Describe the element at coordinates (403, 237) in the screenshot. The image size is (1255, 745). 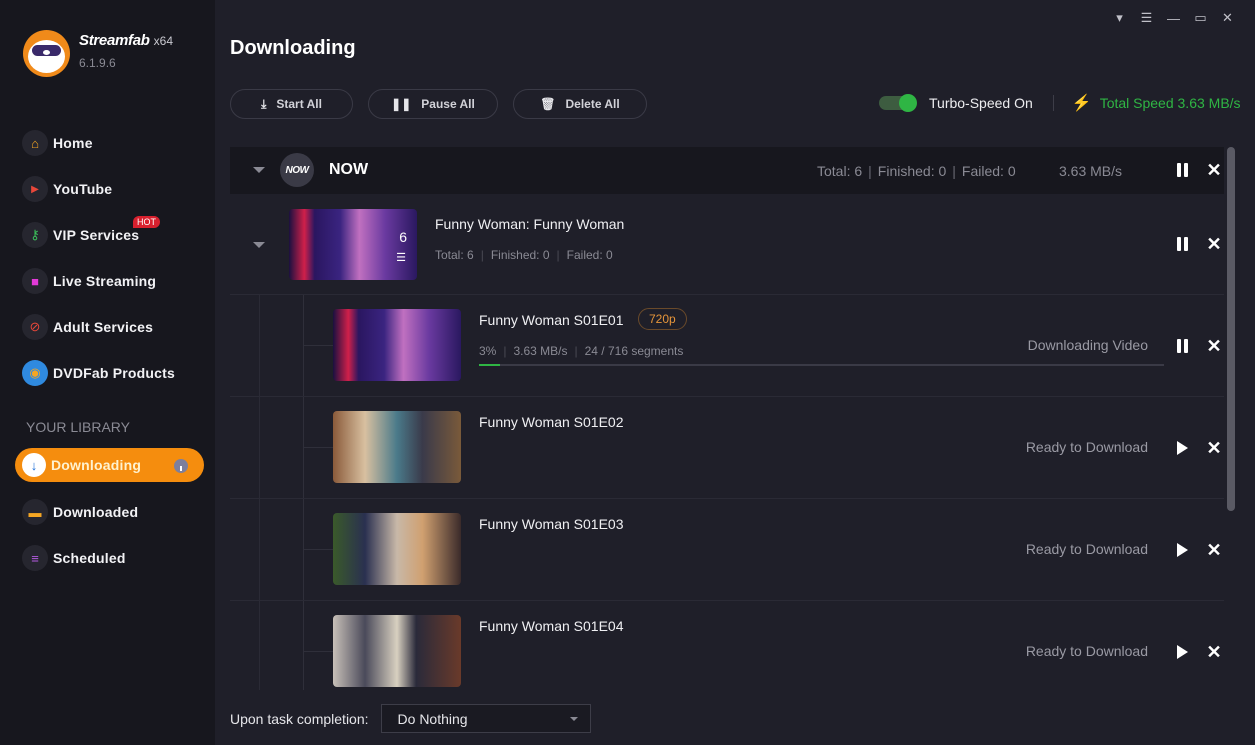
I see `episode-count: 6` at that location.